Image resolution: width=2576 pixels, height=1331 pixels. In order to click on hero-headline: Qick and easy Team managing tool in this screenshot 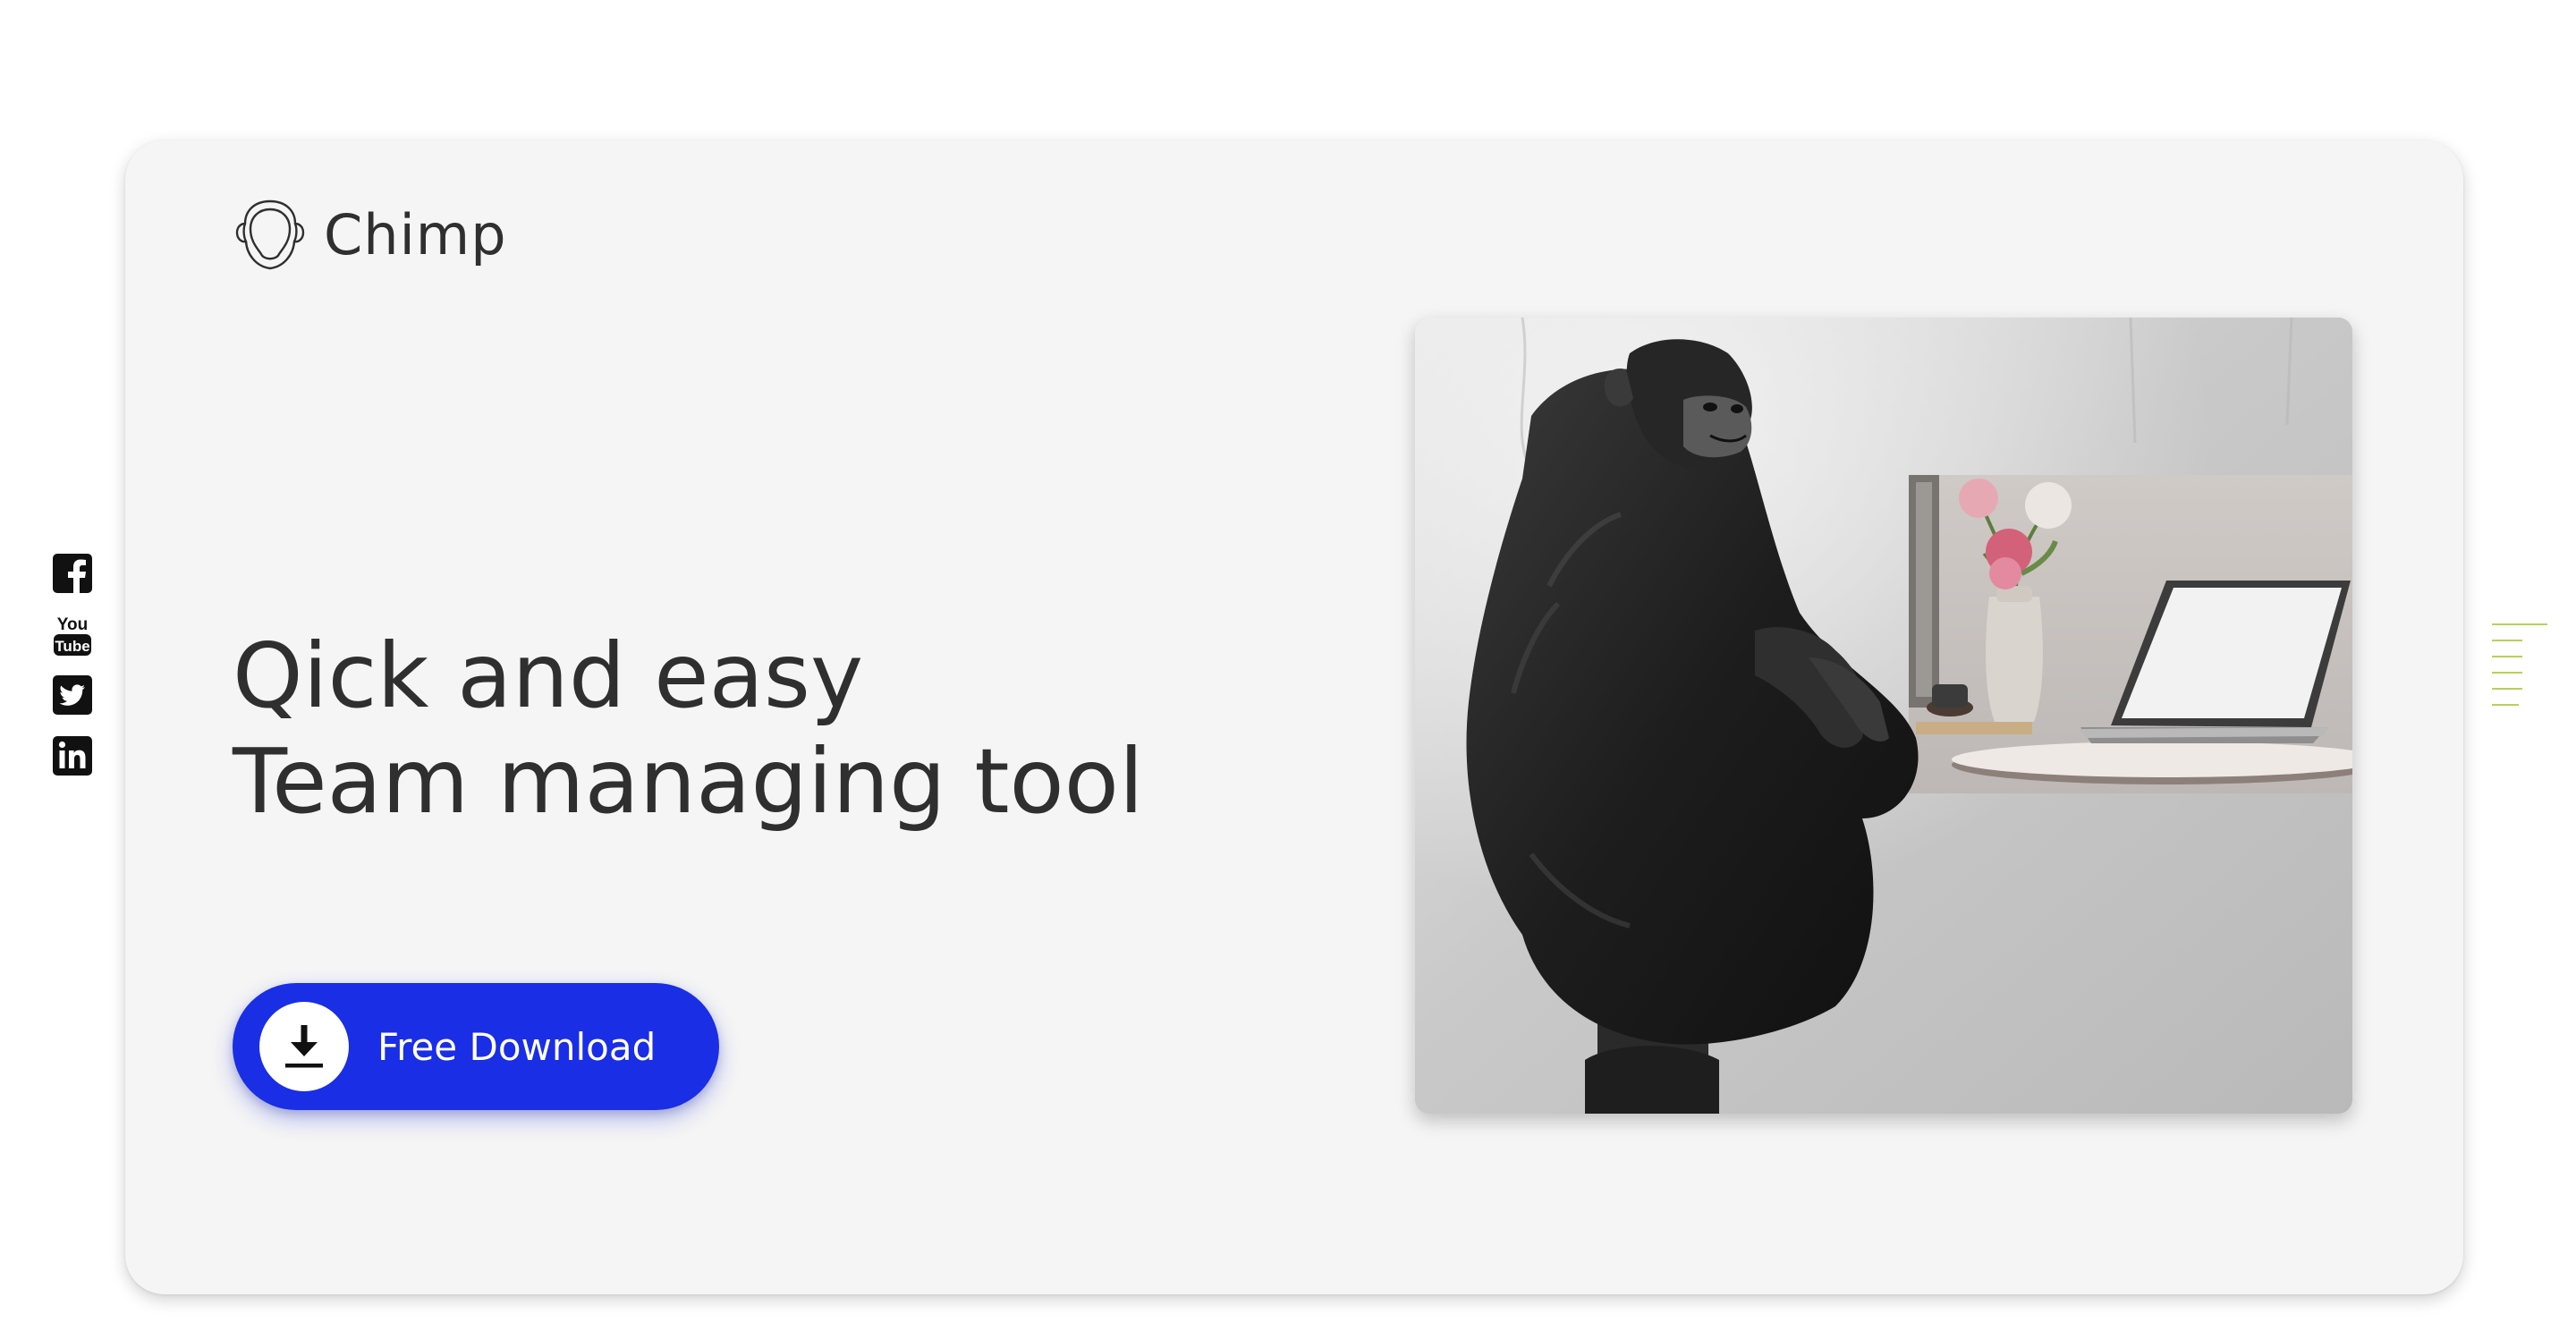, I will do `click(688, 729)`.